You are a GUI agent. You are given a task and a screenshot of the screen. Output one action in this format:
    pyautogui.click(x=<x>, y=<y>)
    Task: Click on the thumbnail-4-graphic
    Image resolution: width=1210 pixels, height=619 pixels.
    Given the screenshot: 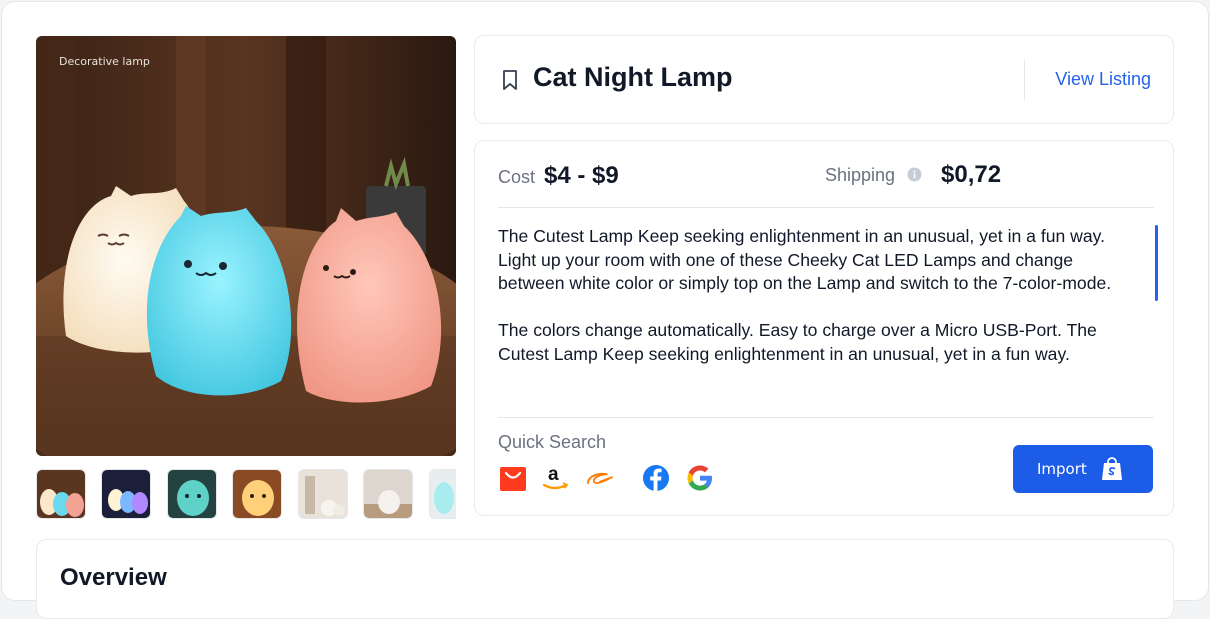 What is the action you would take?
    pyautogui.click(x=257, y=494)
    